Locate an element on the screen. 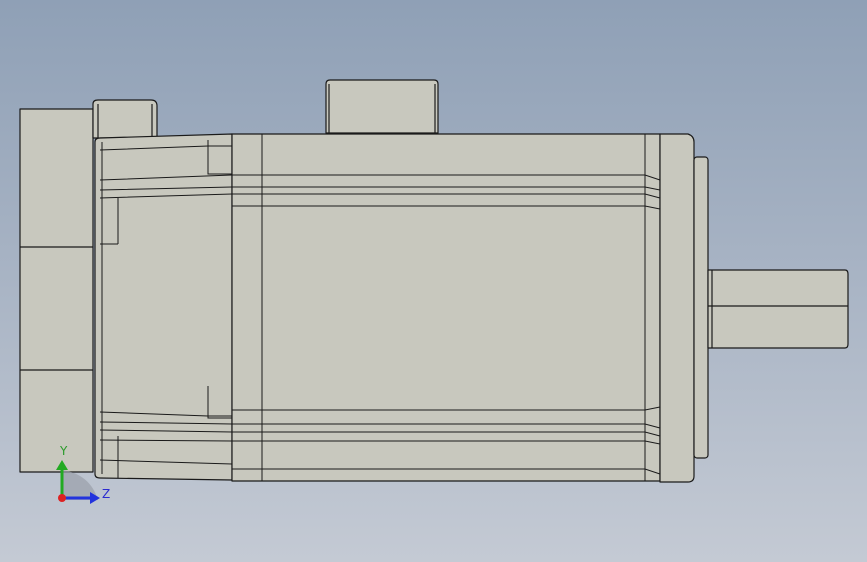 The height and width of the screenshot is (562, 867). output-shaft is located at coordinates (778, 309).